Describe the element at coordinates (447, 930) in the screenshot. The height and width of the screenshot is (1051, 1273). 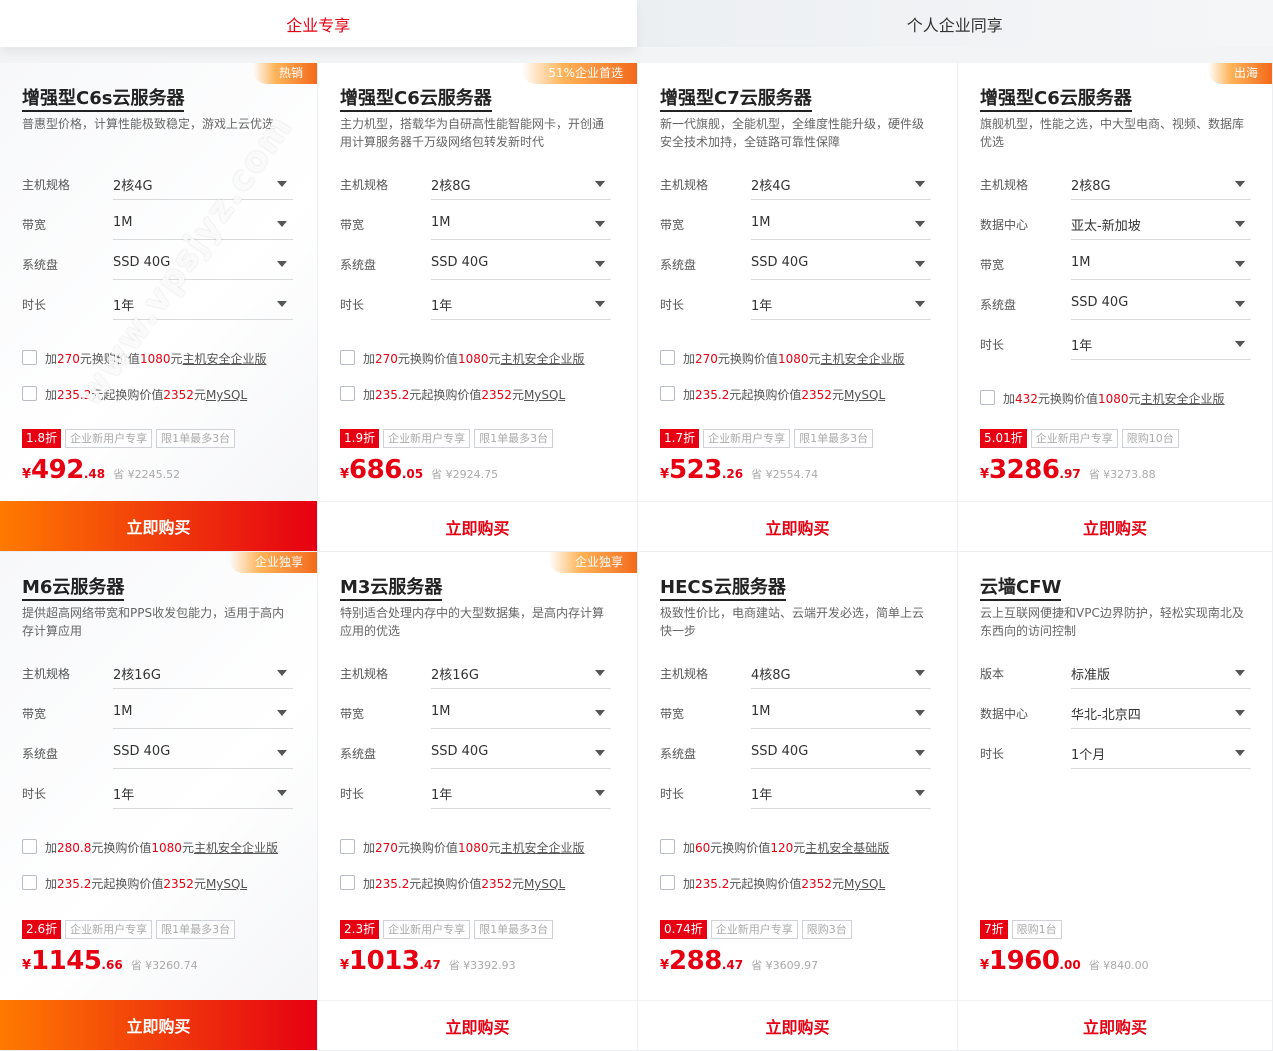
I see `badges: 2.3折 企业新用户专享 限1单最多3台` at that location.